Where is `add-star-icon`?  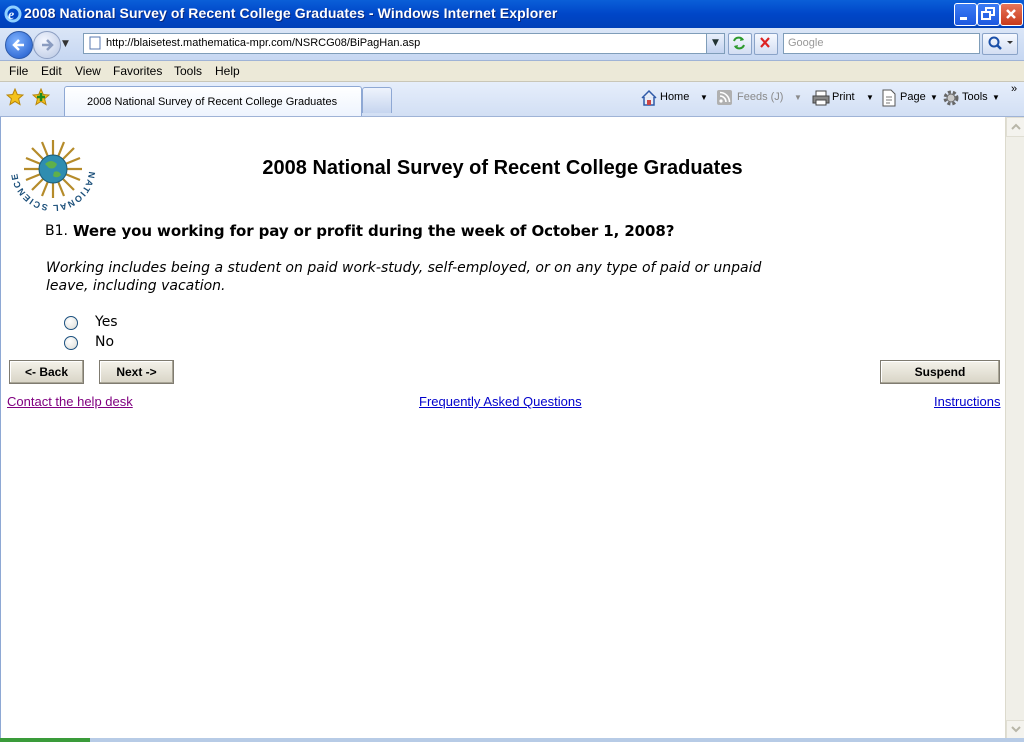
add-star-icon is located at coordinates (41, 96).